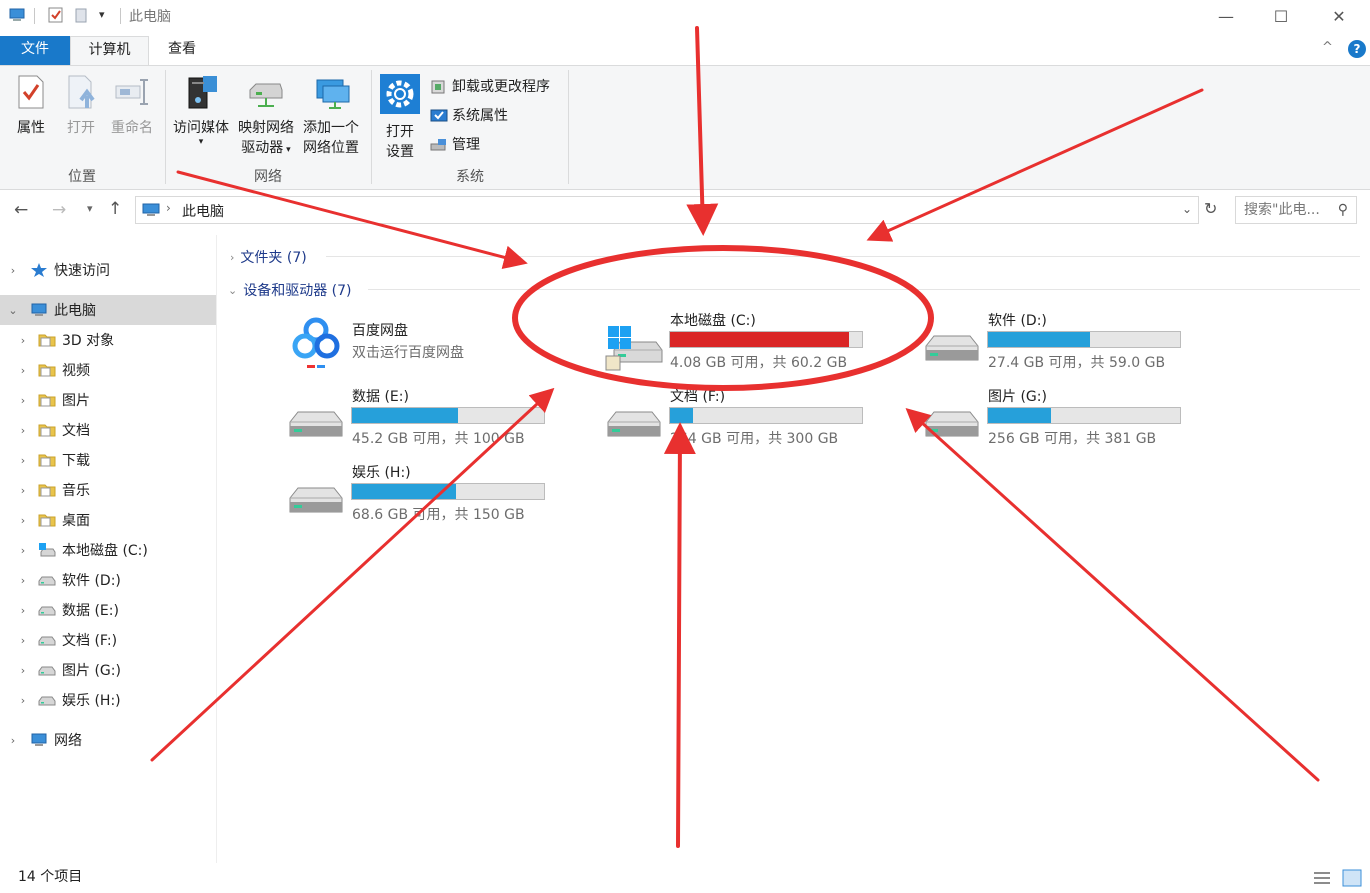 The height and width of the screenshot is (893, 1370). What do you see at coordinates (75, 311) in the screenshot?
I see `nav-item-label: 此电脑` at bounding box center [75, 311].